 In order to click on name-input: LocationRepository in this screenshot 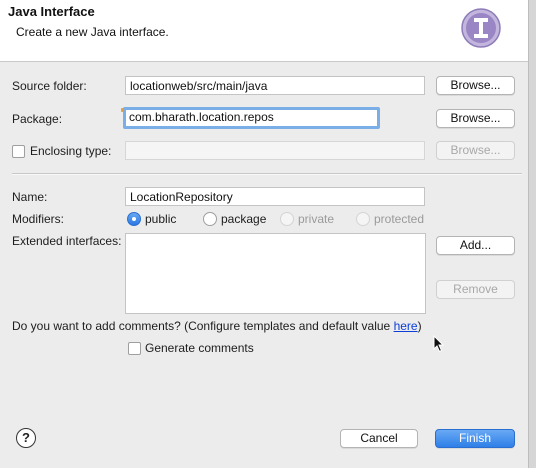, I will do `click(275, 196)`.